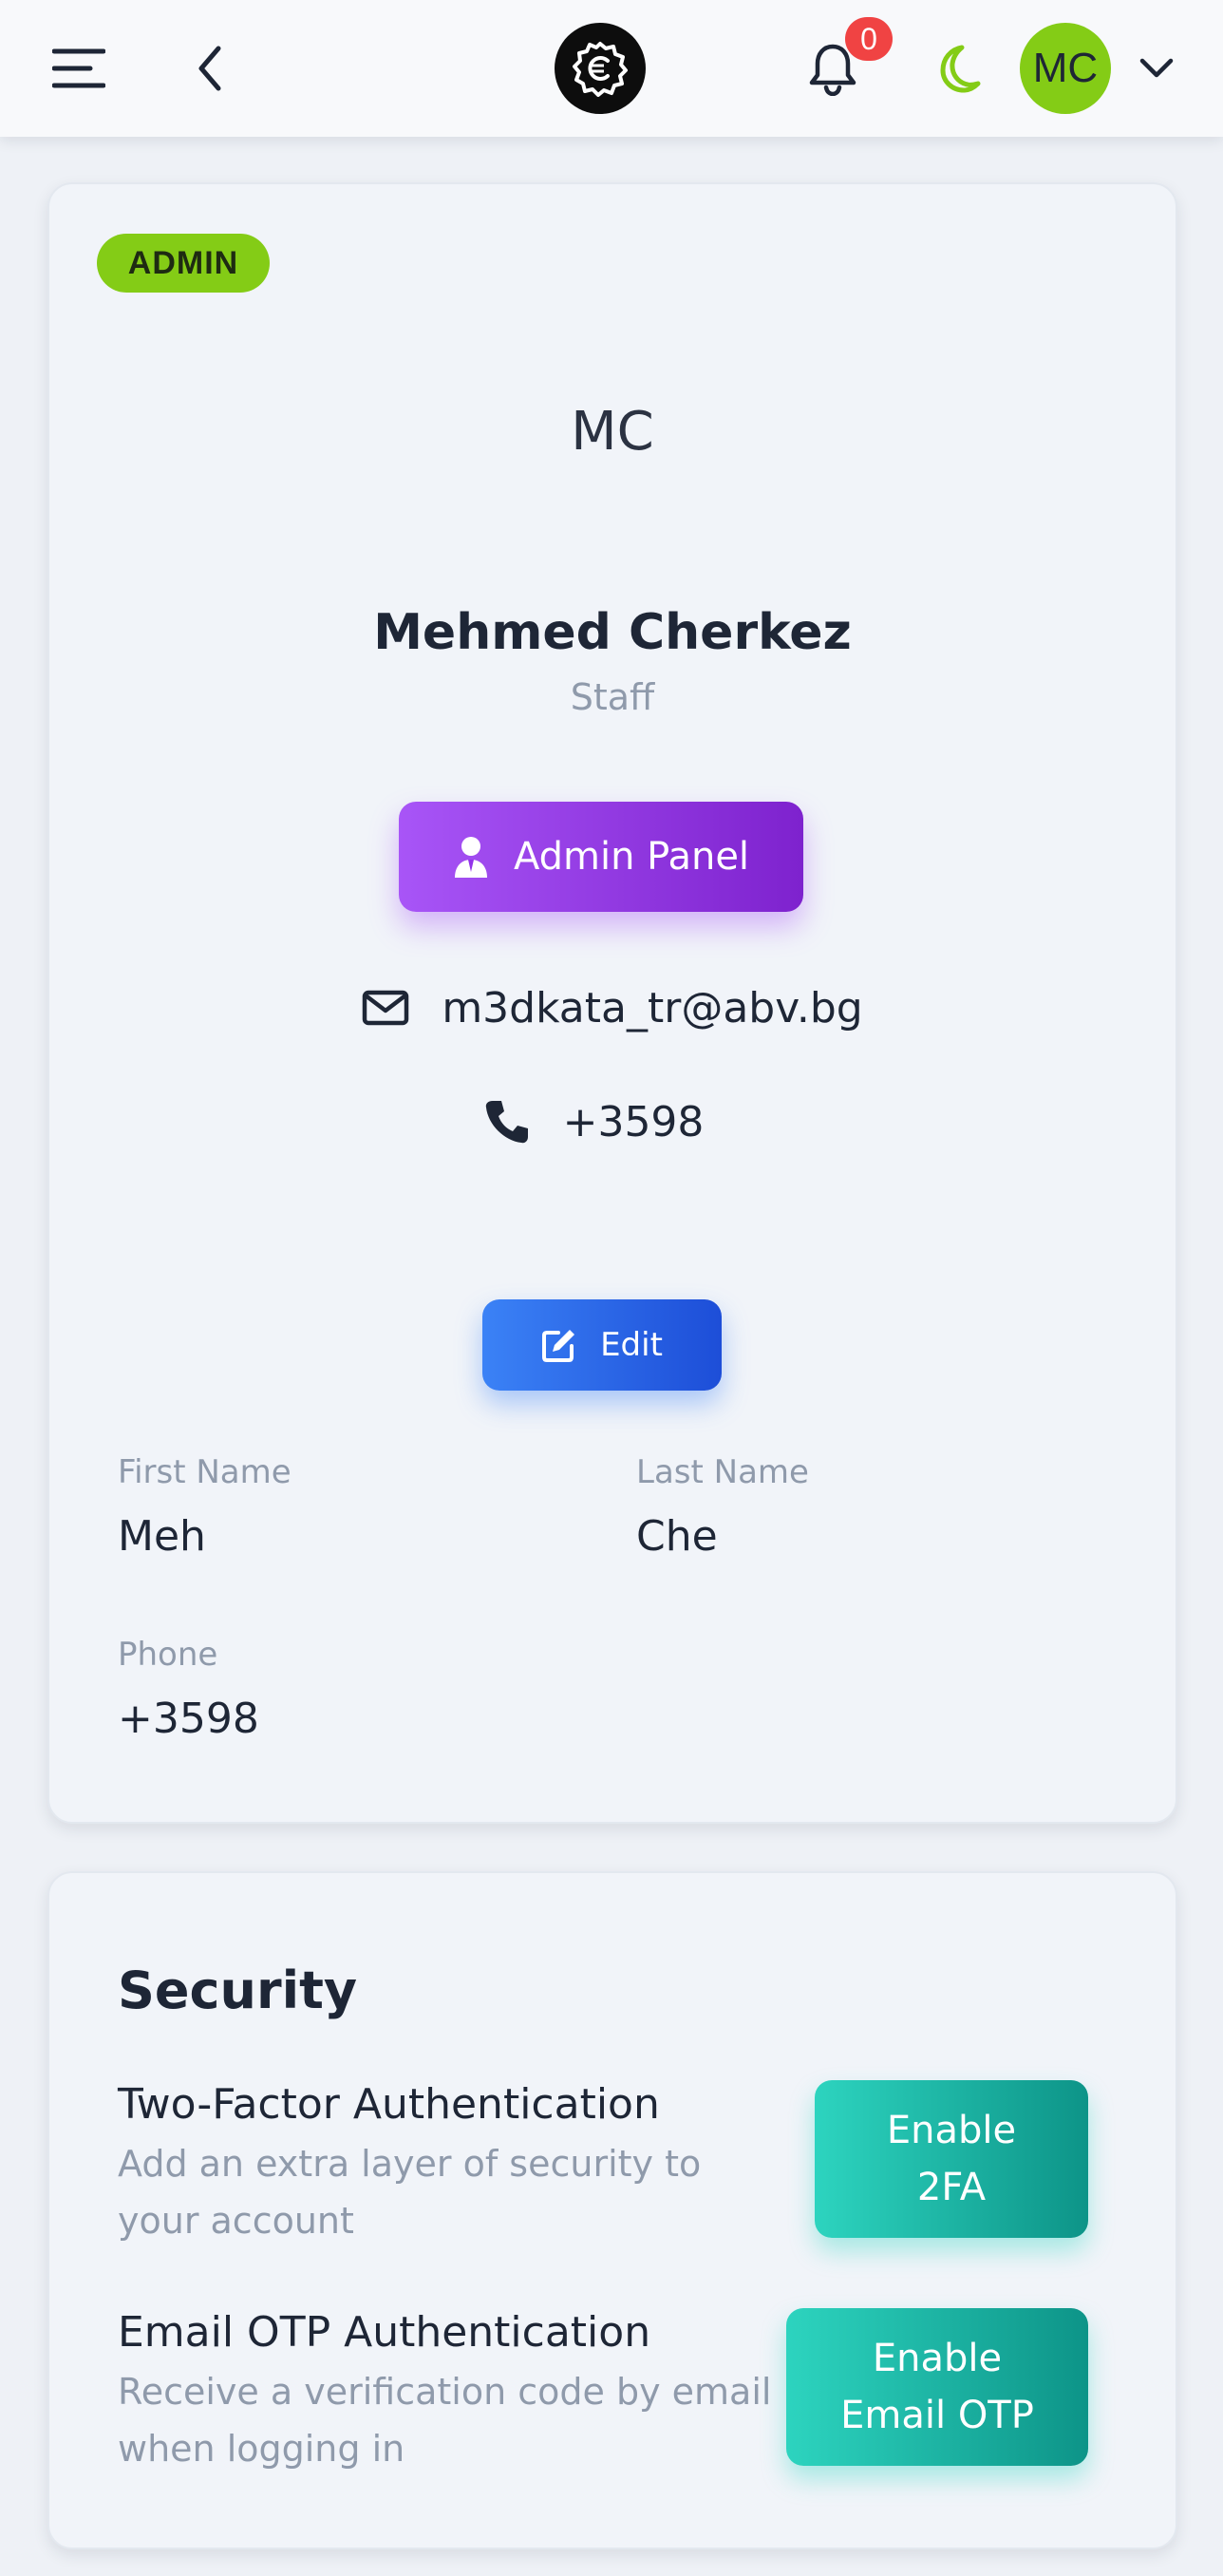 Image resolution: width=1223 pixels, height=2576 pixels. What do you see at coordinates (384, 2332) in the screenshot?
I see `email-otp-title: Email OTP Authentication` at bounding box center [384, 2332].